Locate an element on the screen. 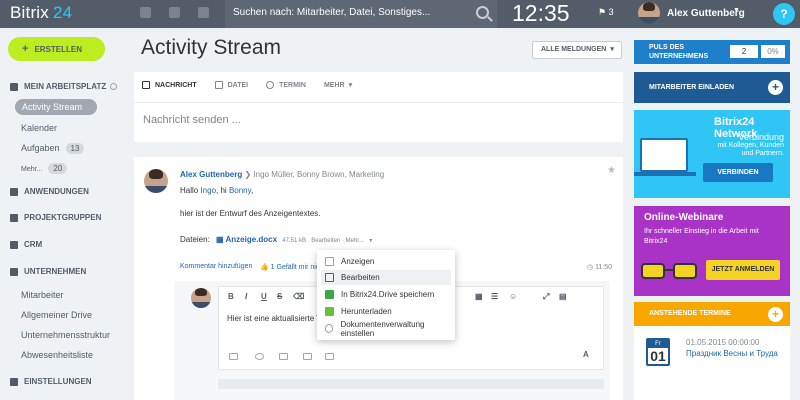  tag-icon is located at coordinates (329, 356).